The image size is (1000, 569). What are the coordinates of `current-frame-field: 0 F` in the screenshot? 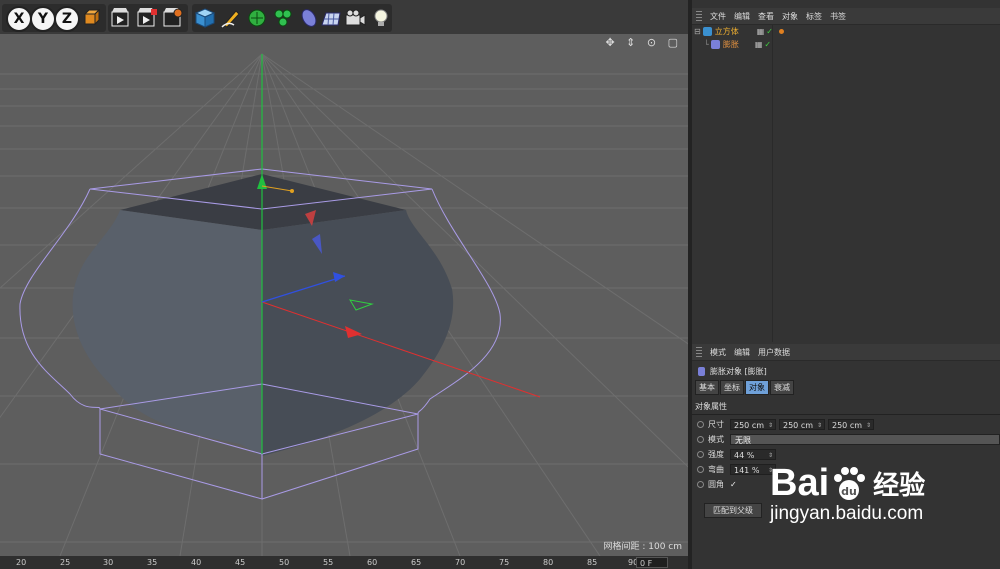 It's located at (652, 562).